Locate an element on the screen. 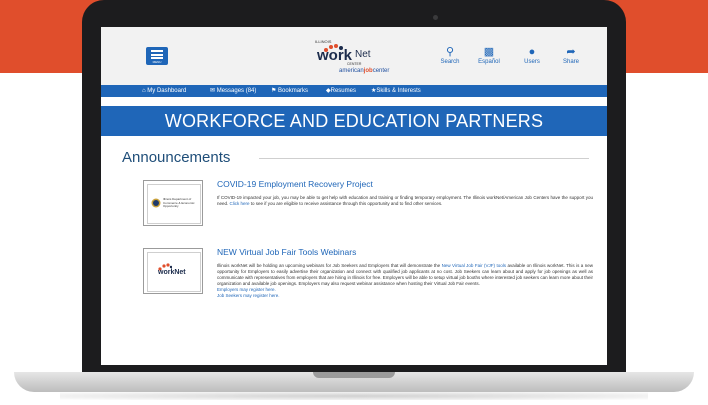 Image resolution: width=708 pixels, height=405 pixels. search-icon: ⚲ is located at coordinates (450, 52).